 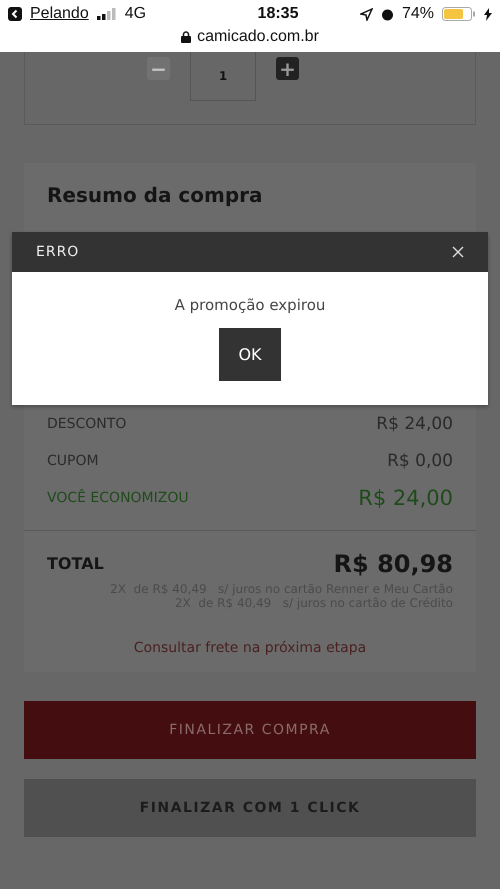 I want to click on increase-button: +, so click(x=287, y=68).